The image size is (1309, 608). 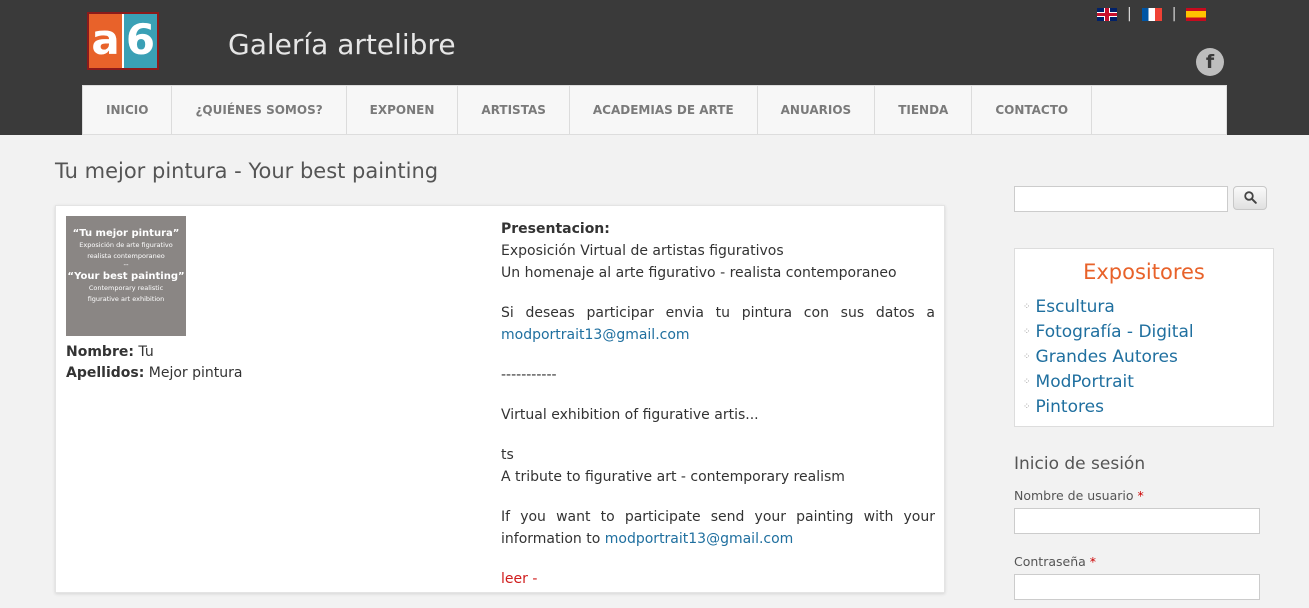 I want to click on expositores-title: Expositores, so click(x=1144, y=272).